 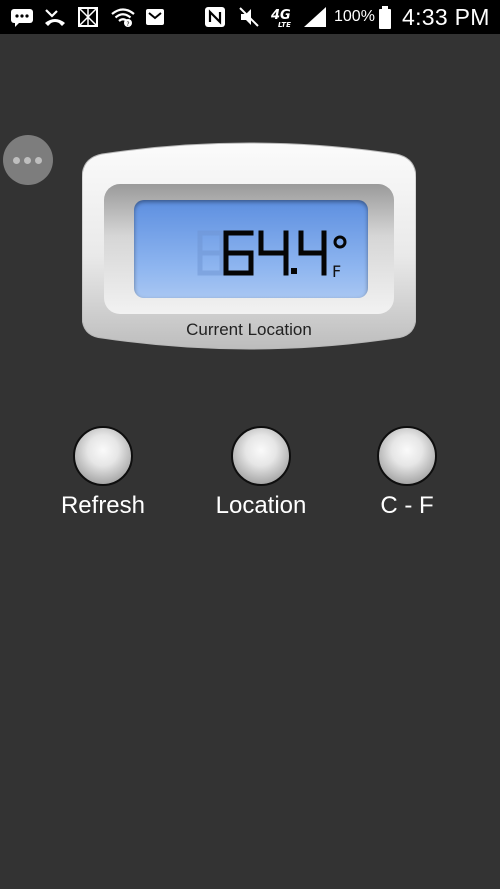 What do you see at coordinates (284, 17) in the screenshot?
I see `4g-lte-icon: 4G LTE` at bounding box center [284, 17].